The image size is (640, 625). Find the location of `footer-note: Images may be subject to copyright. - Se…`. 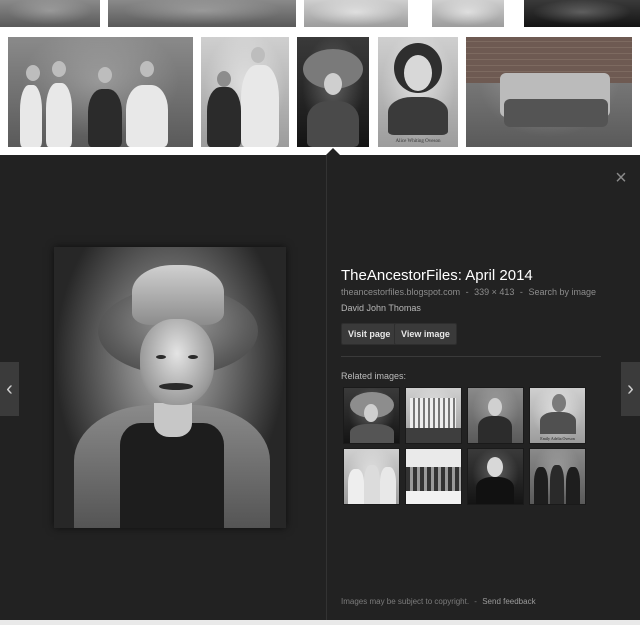

footer-note: Images may be subject to copyright. - Se… is located at coordinates (438, 601).